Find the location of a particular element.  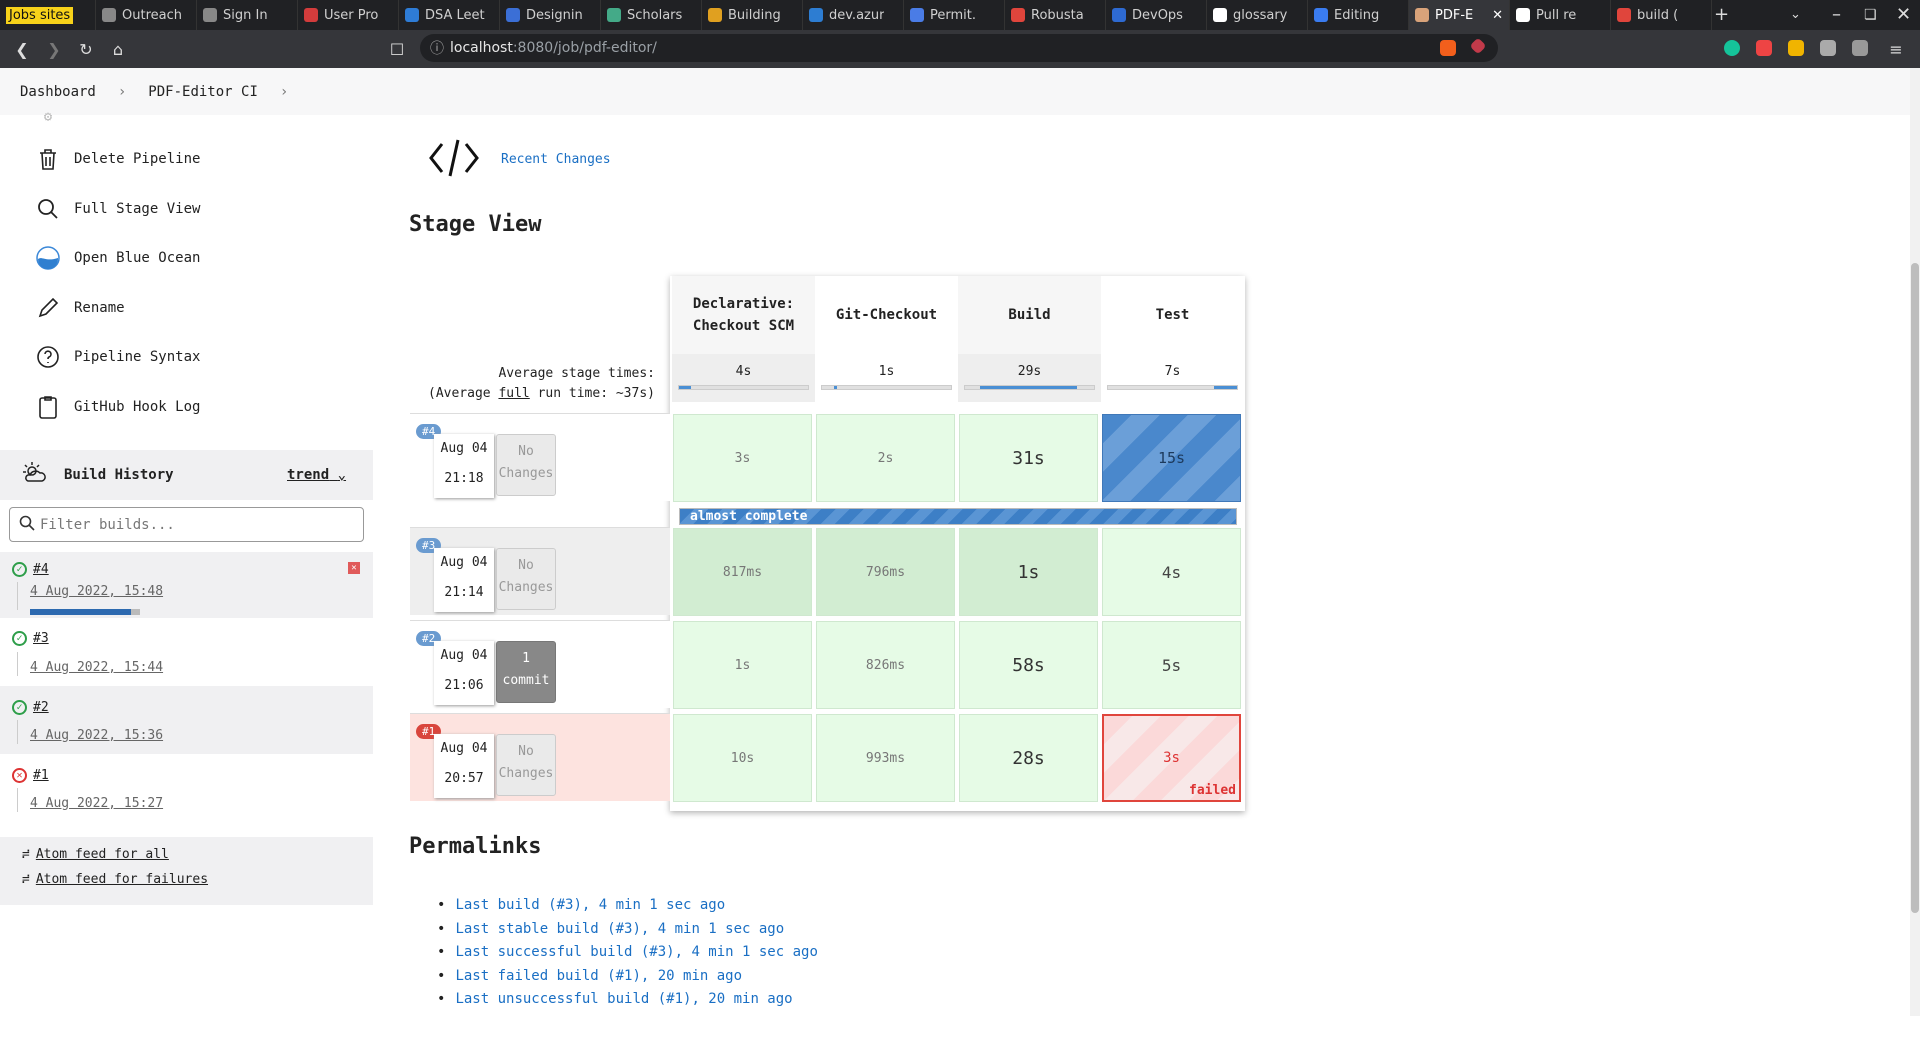

scrollbar-thumb is located at coordinates (1915, 588).